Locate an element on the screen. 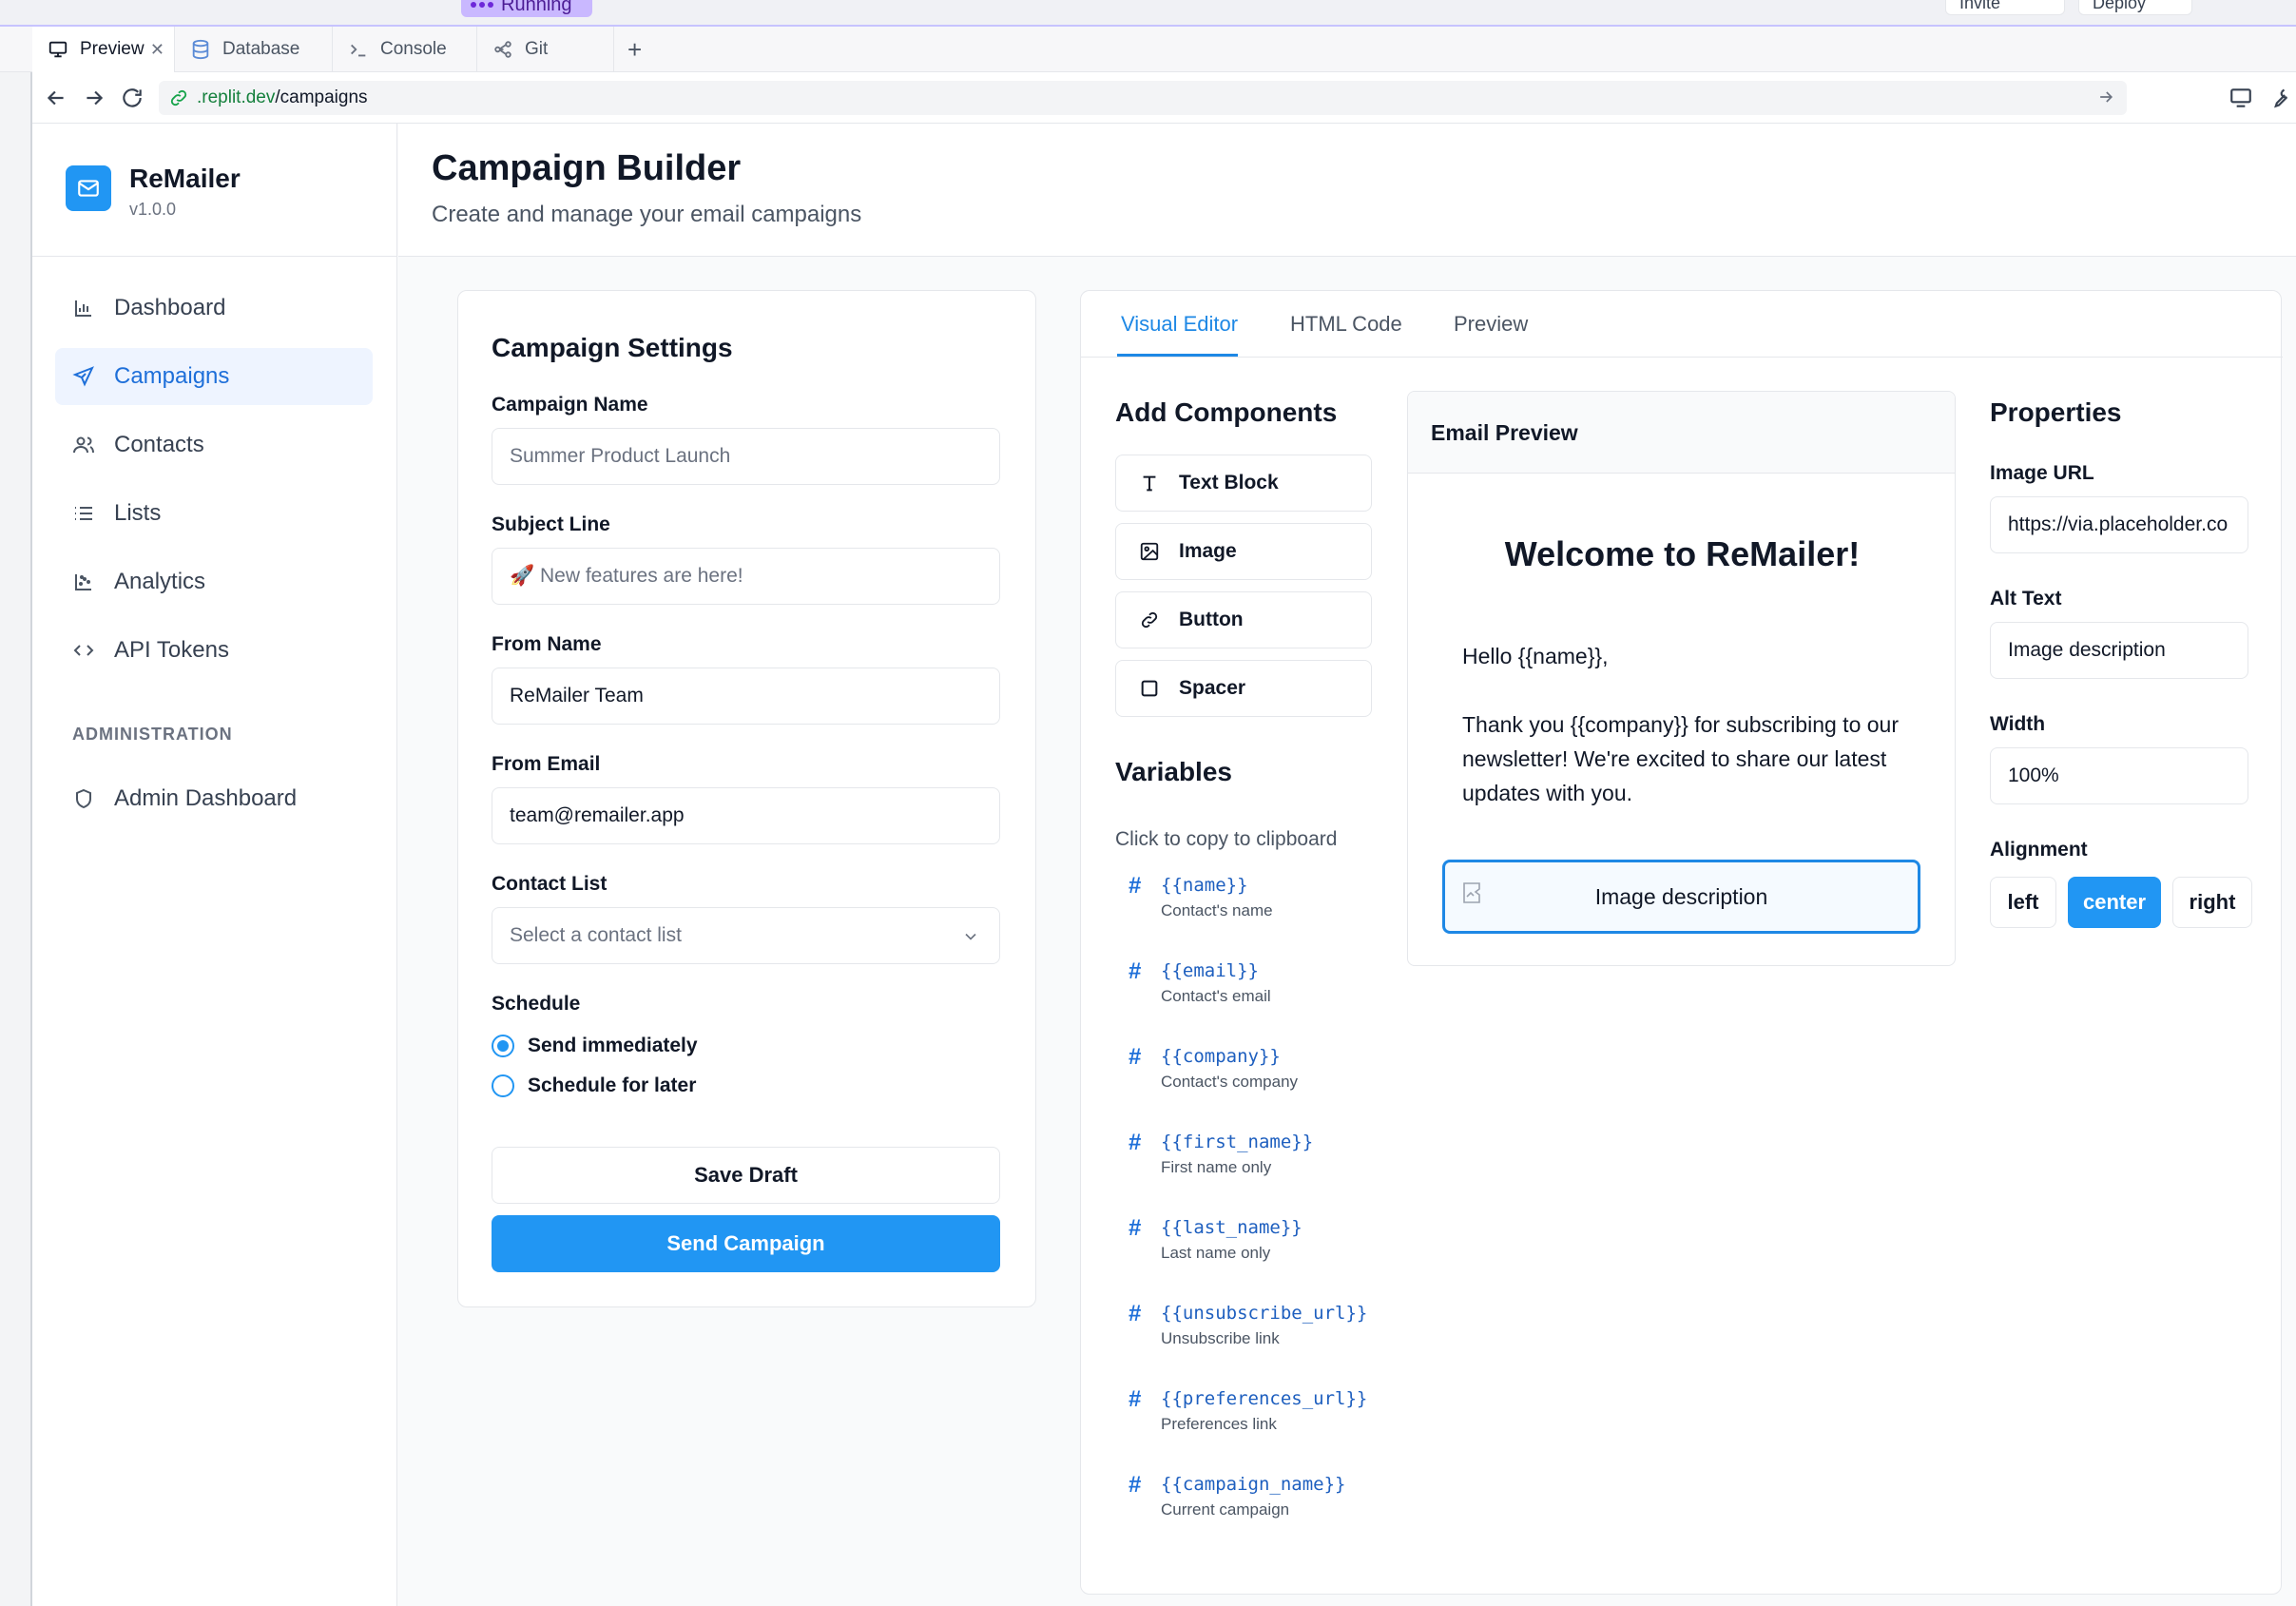 Image resolution: width=2296 pixels, height=1606 pixels. add-tab-button: + is located at coordinates (634, 49).